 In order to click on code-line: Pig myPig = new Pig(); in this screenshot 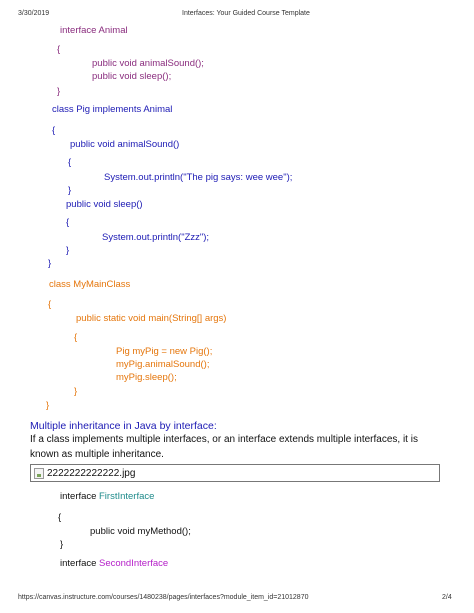, I will do `click(164, 351)`.